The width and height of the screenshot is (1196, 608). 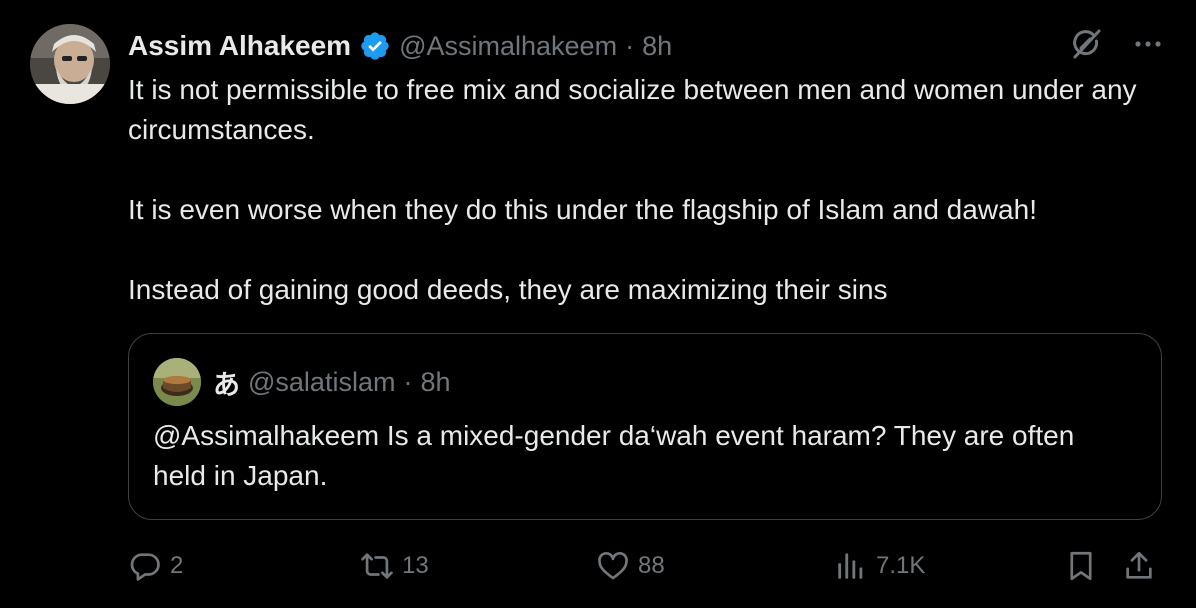 I want to click on quoted-avatar, so click(x=177, y=382).